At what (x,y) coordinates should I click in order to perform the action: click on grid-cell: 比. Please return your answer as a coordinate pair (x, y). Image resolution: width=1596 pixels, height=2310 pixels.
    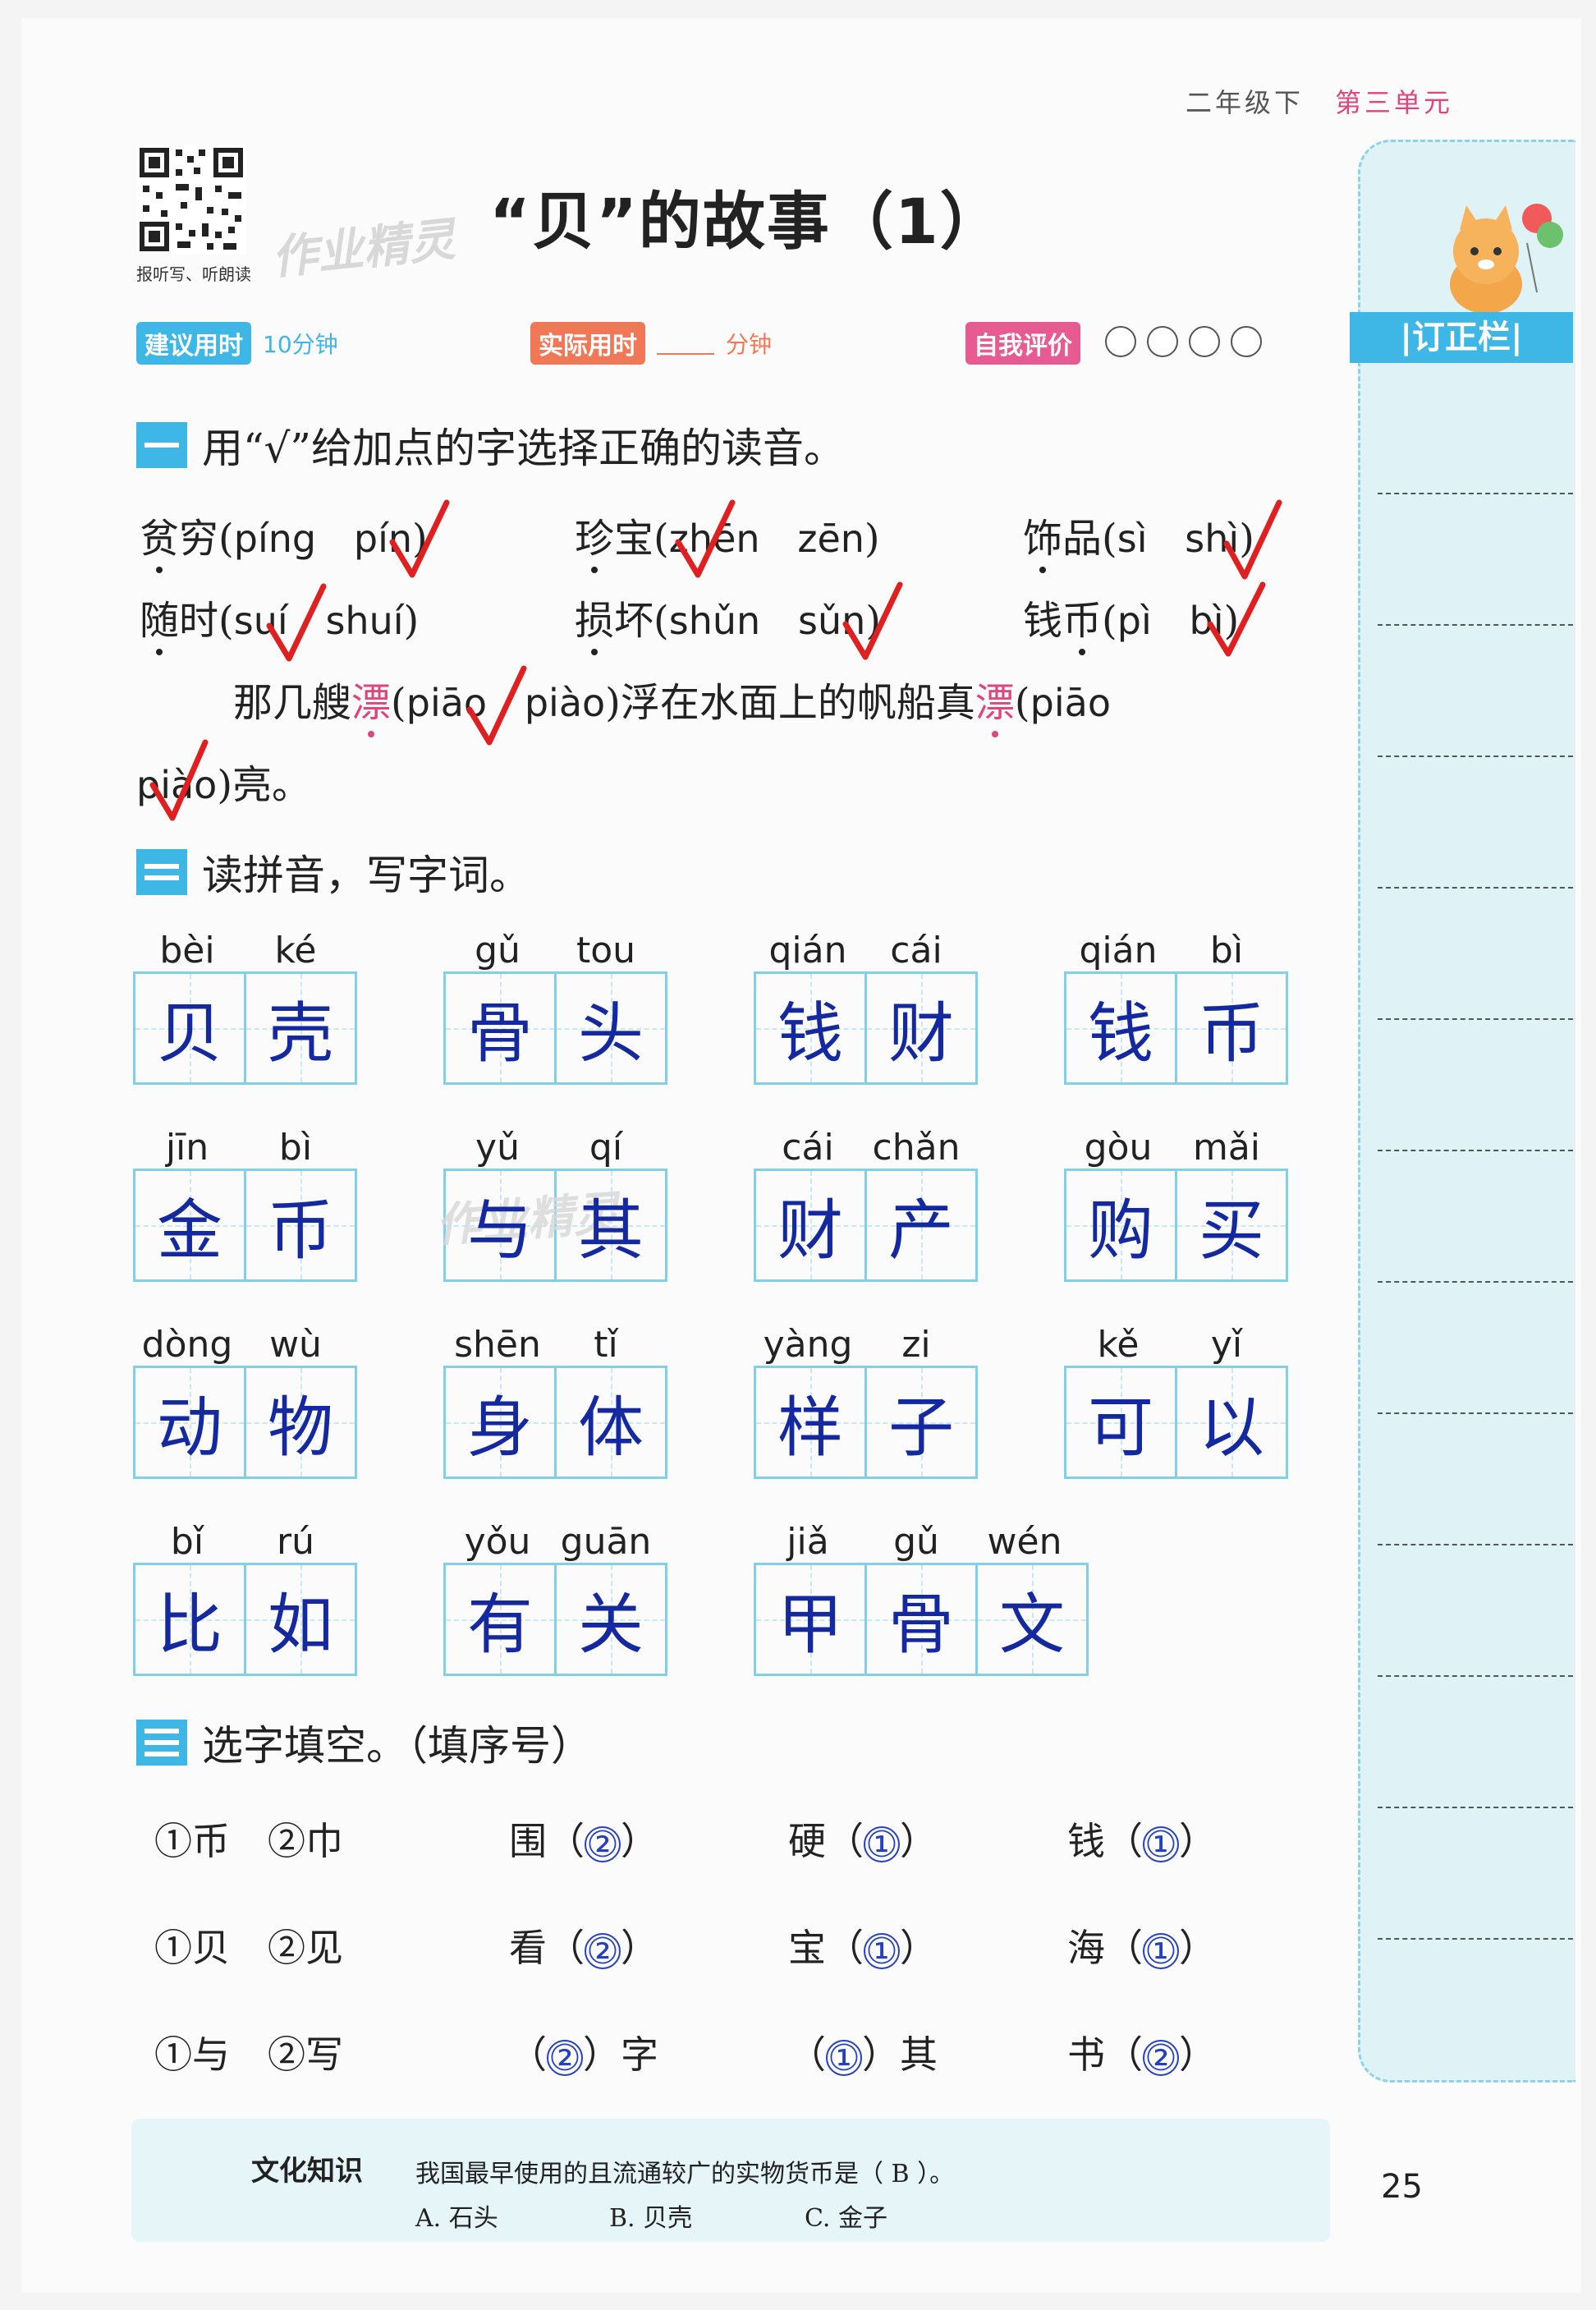
    Looking at the image, I should click on (190, 1620).